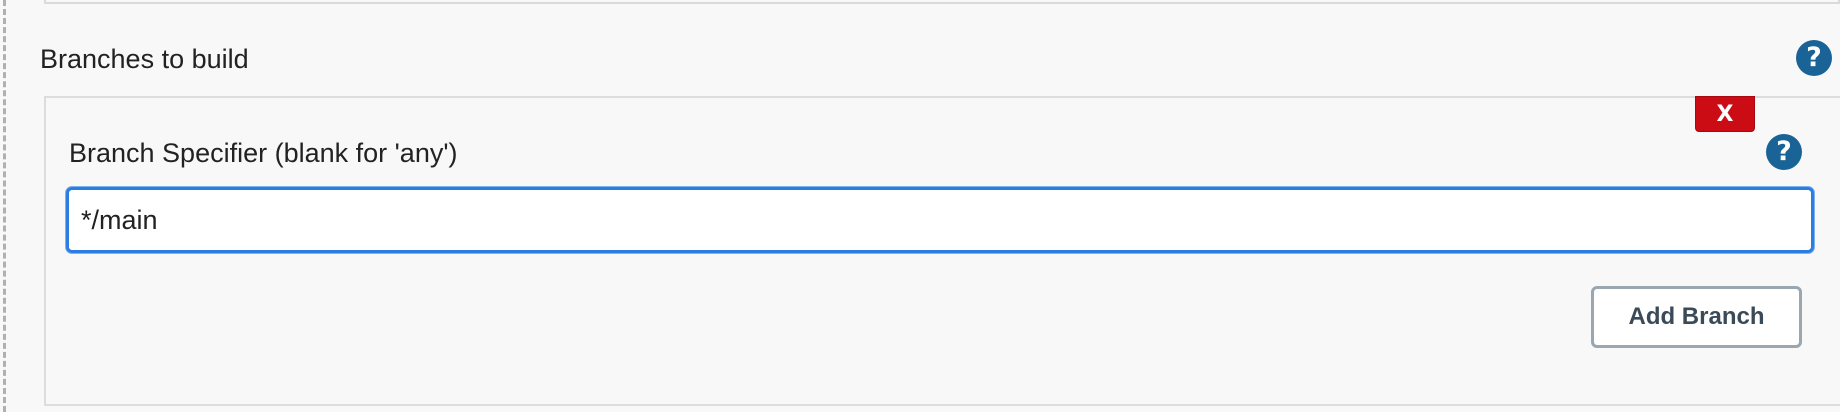 Image resolution: width=1840 pixels, height=412 pixels. What do you see at coordinates (1696, 317) in the screenshot?
I see `add-branch-button: Add Branch` at bounding box center [1696, 317].